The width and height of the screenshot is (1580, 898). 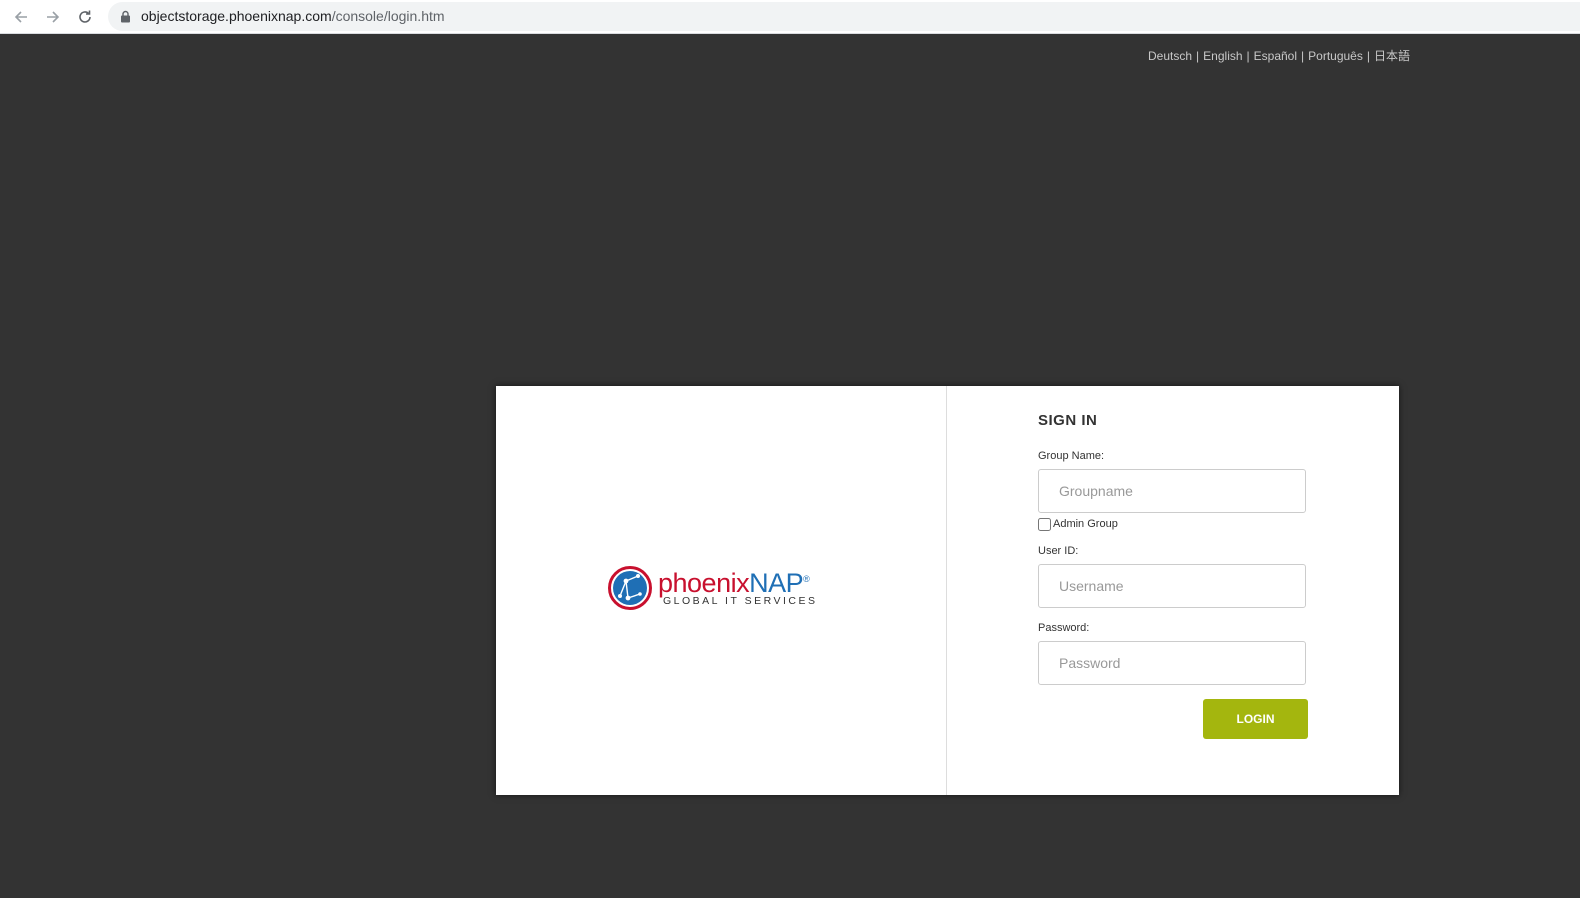 What do you see at coordinates (388, 16) in the screenshot?
I see `url-path: /console/login.htm` at bounding box center [388, 16].